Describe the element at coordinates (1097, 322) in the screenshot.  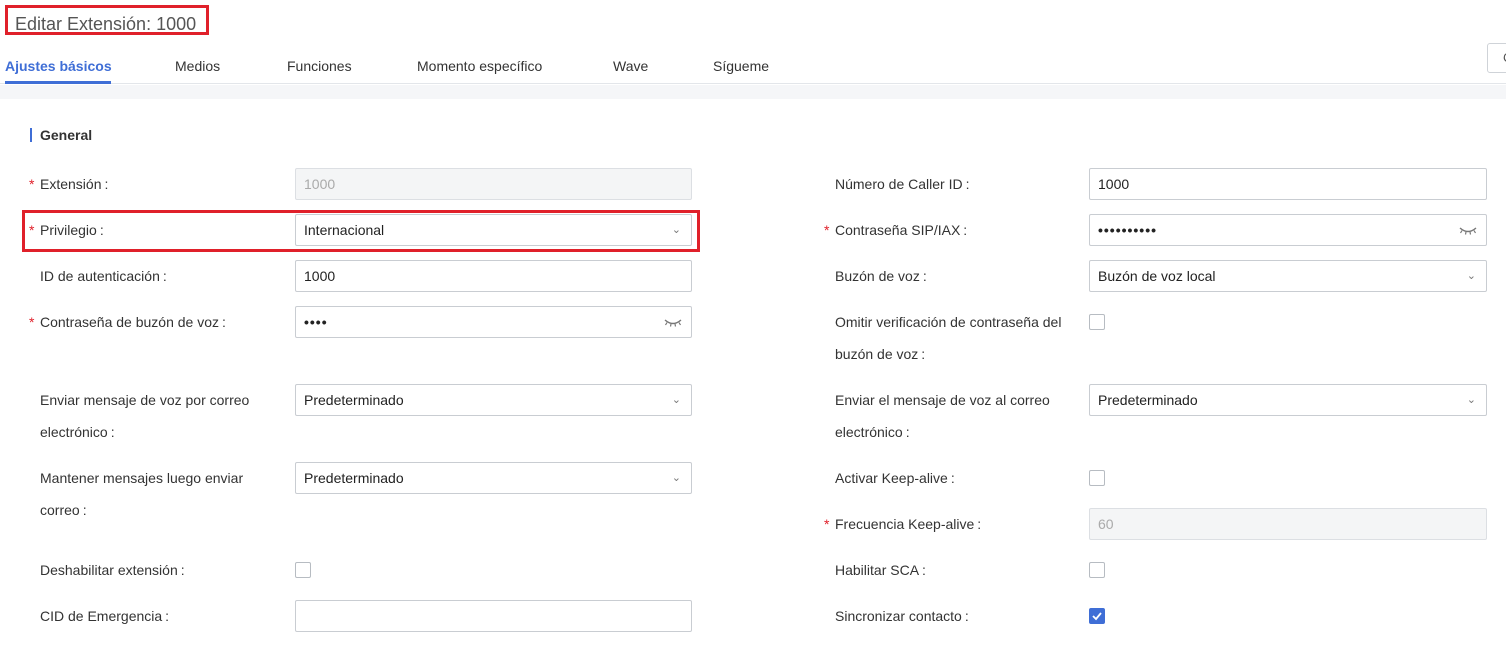
I see `skip-vm-password-checkbox` at that location.